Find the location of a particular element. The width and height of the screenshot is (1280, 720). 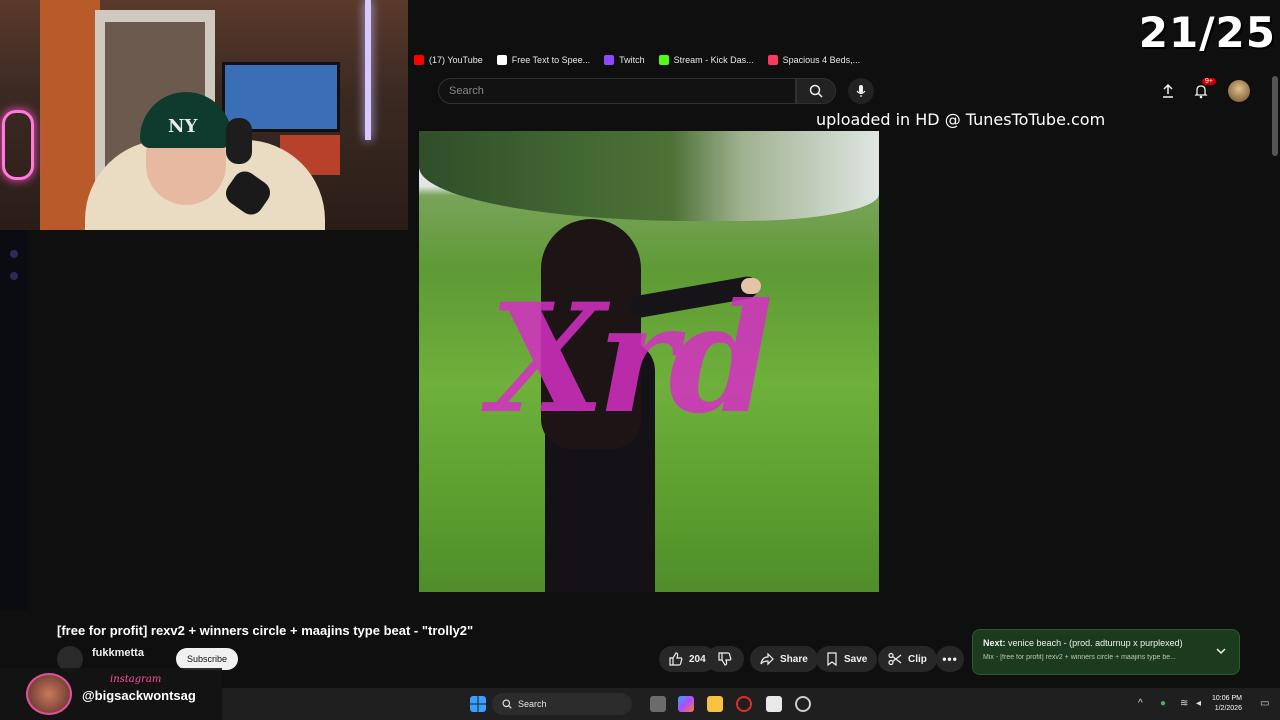

cap-logo: NY is located at coordinates (183, 126).